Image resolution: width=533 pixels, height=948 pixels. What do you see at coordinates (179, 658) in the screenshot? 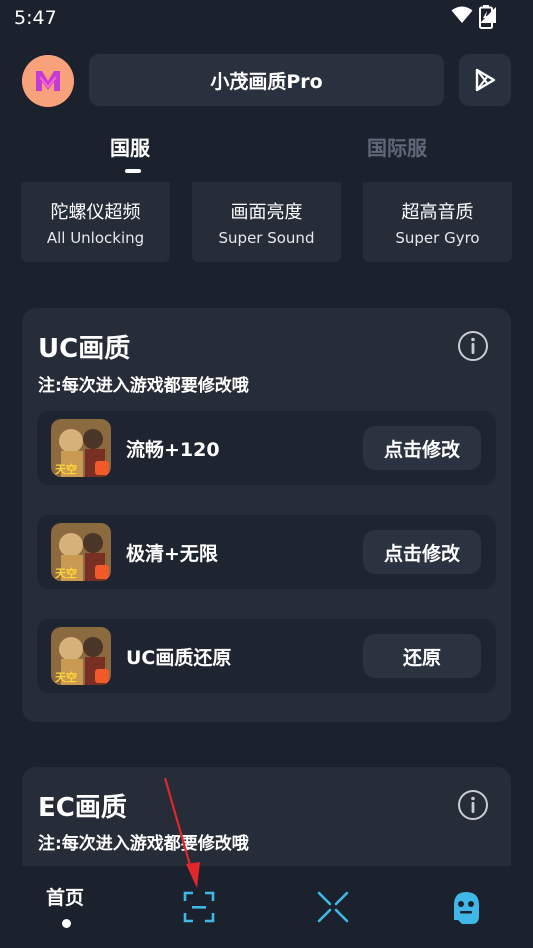
I see `row-label: UC画质还原` at bounding box center [179, 658].